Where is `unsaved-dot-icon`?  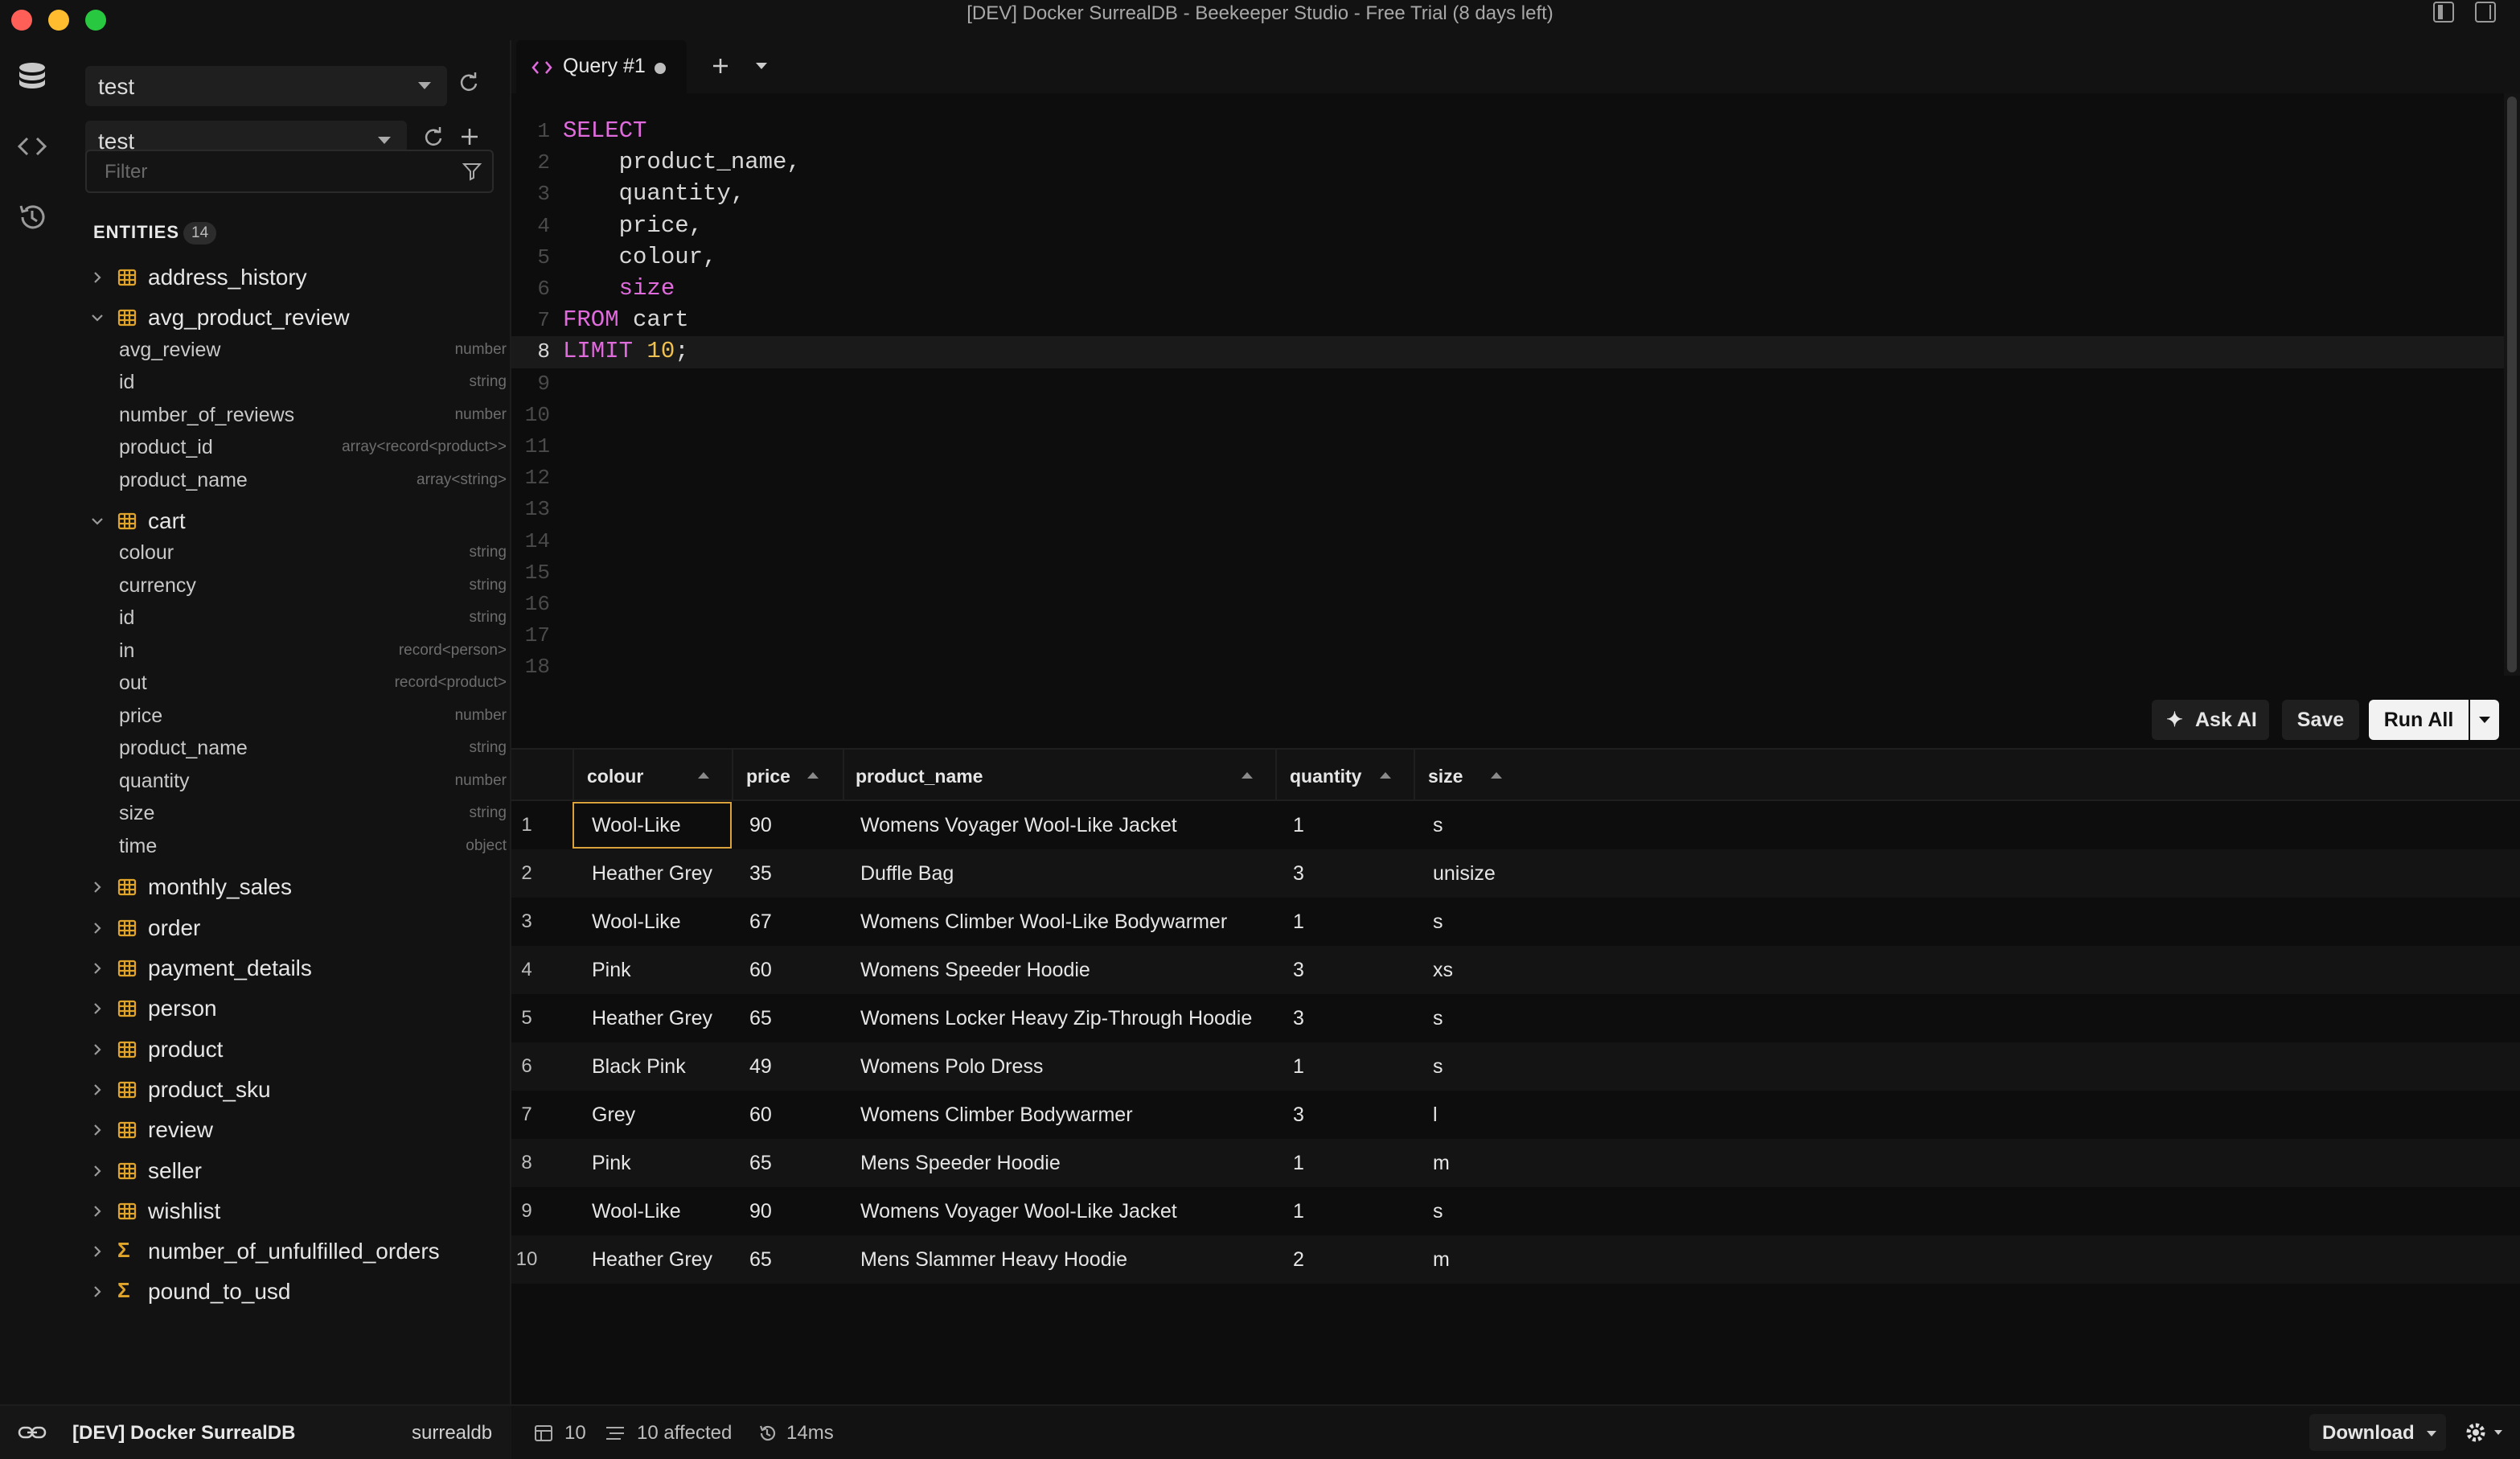 unsaved-dot-icon is located at coordinates (660, 68).